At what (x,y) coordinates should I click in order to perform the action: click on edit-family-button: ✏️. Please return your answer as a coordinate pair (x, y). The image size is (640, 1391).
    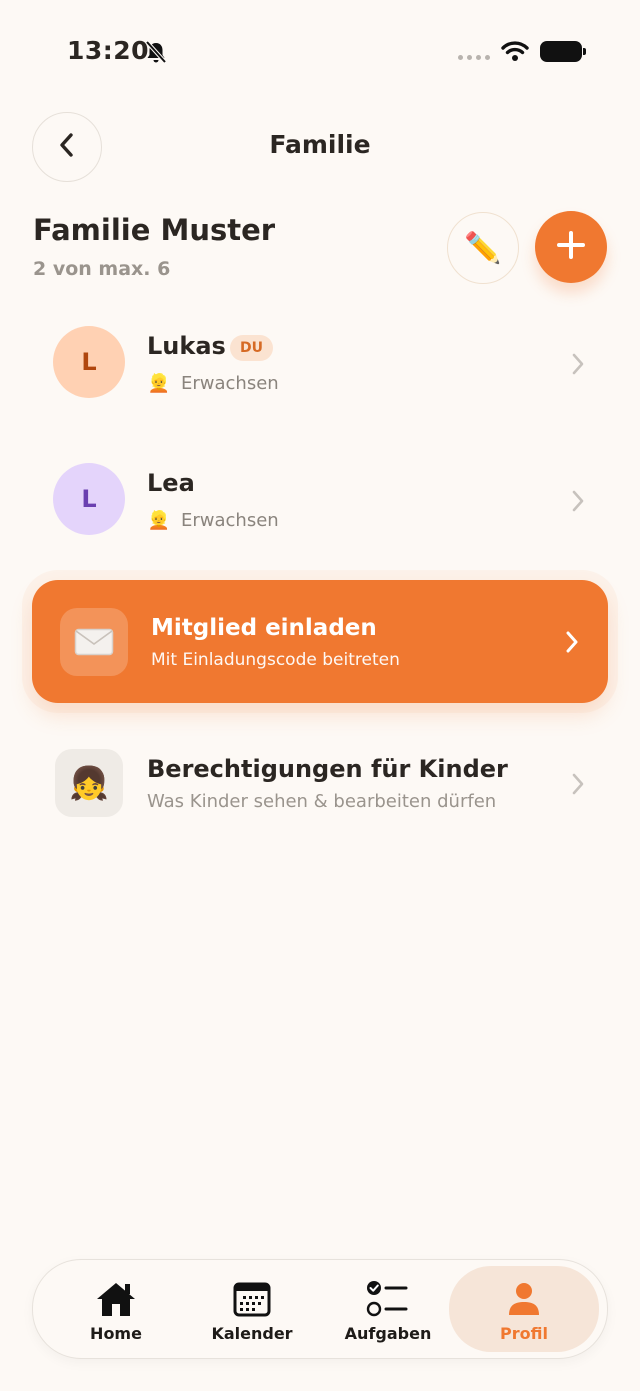
    Looking at the image, I should click on (483, 248).